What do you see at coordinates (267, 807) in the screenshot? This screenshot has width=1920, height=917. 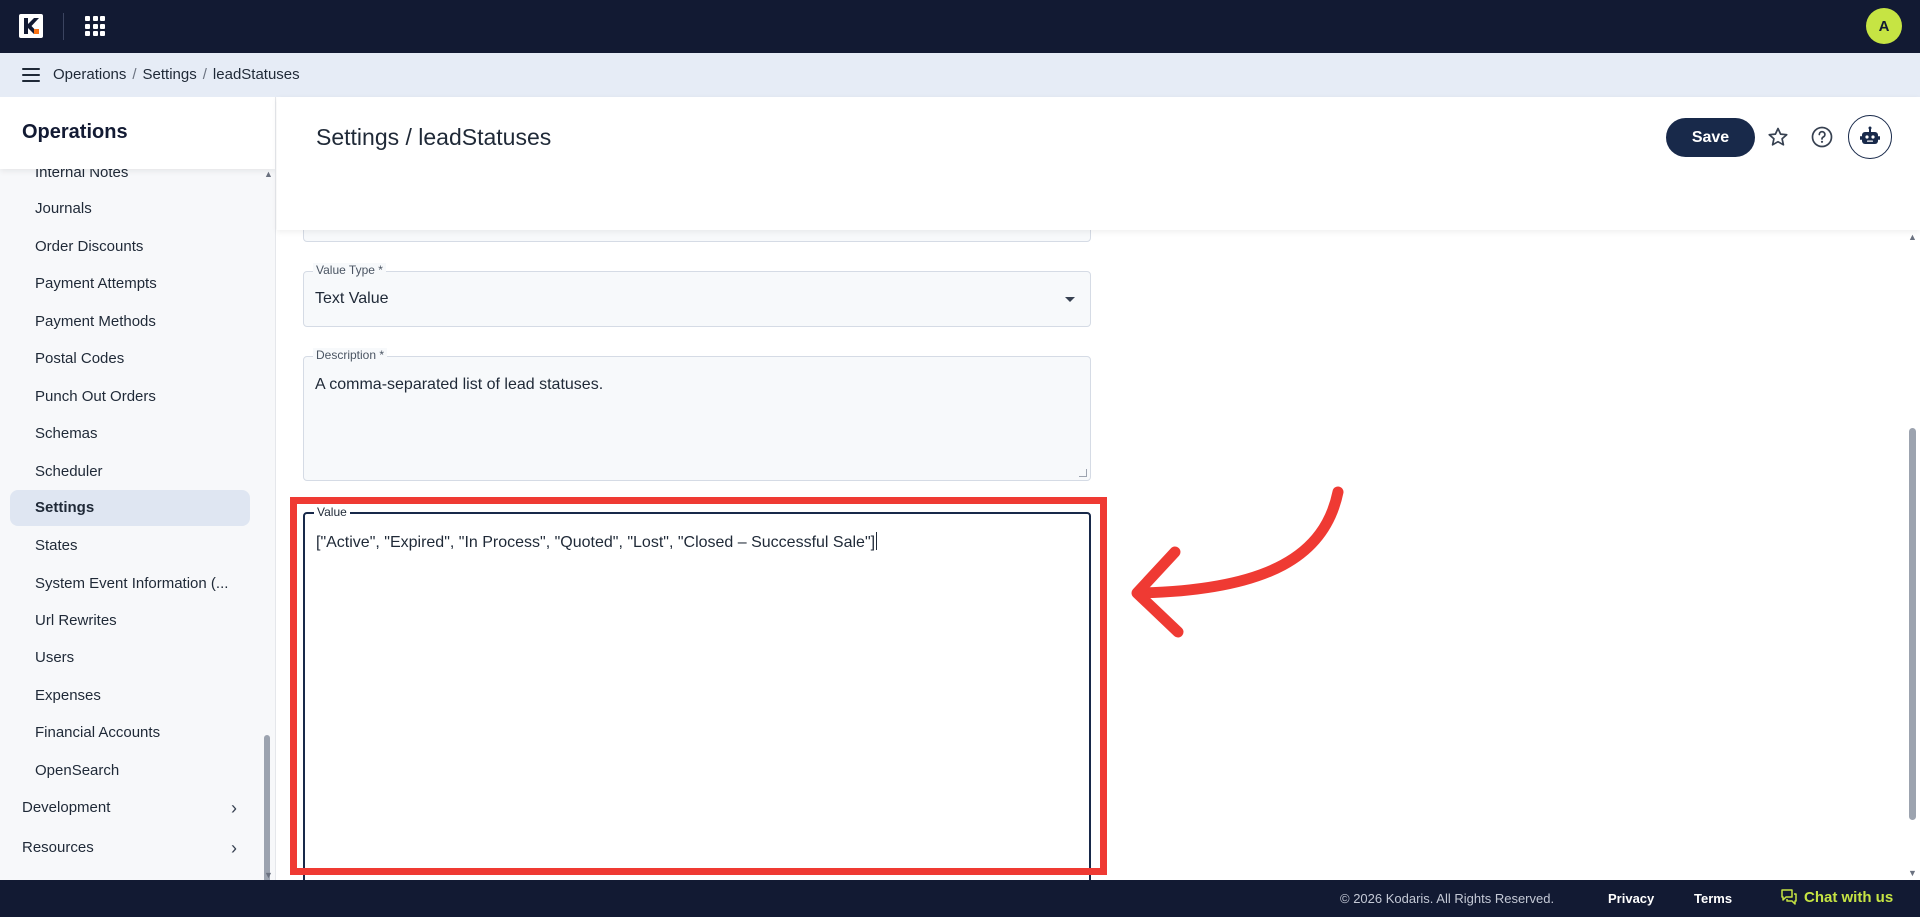 I see `sidebar-scrollbar-thumb` at bounding box center [267, 807].